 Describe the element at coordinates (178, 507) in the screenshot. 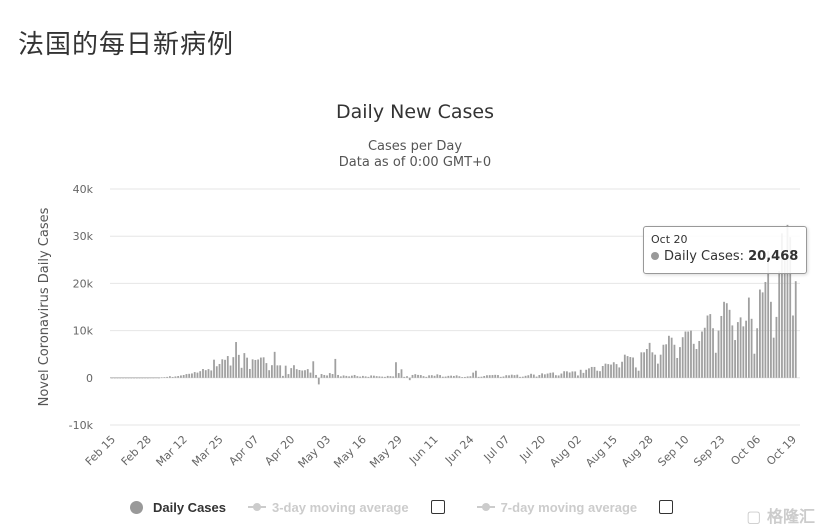

I see `legend-item-daily-cases: Daily Cases` at that location.